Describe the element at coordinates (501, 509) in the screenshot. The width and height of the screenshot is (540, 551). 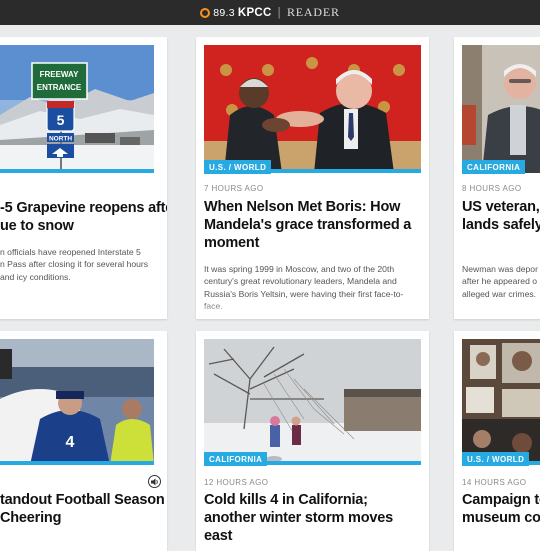
I see `article-headline: Campaign to museum com` at that location.